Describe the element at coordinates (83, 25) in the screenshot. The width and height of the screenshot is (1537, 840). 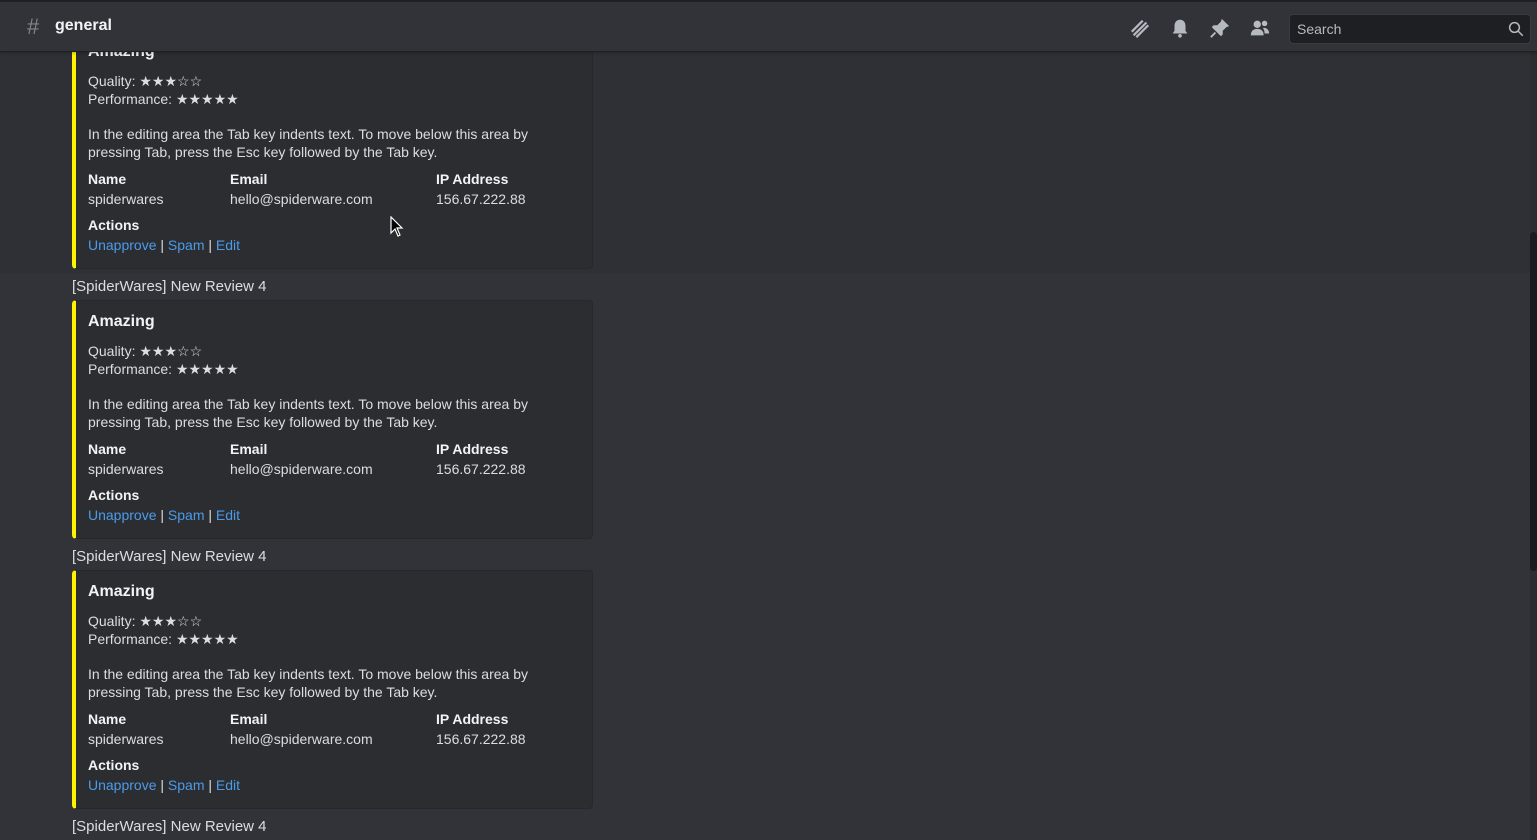
I see `channel-name: general` at that location.